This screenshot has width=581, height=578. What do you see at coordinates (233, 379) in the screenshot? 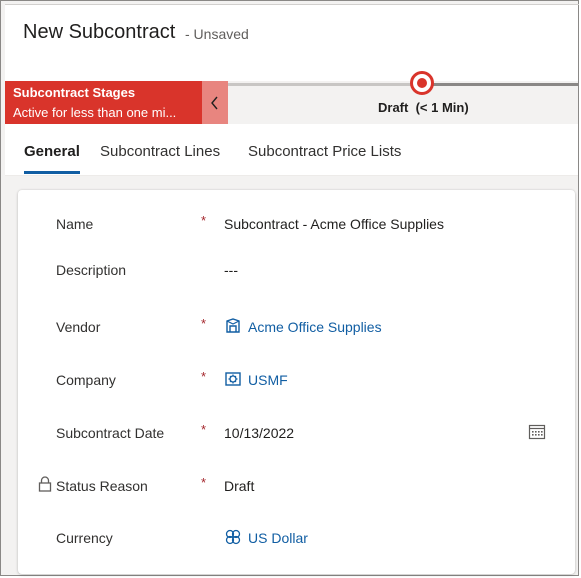
I see `company-icon` at bounding box center [233, 379].